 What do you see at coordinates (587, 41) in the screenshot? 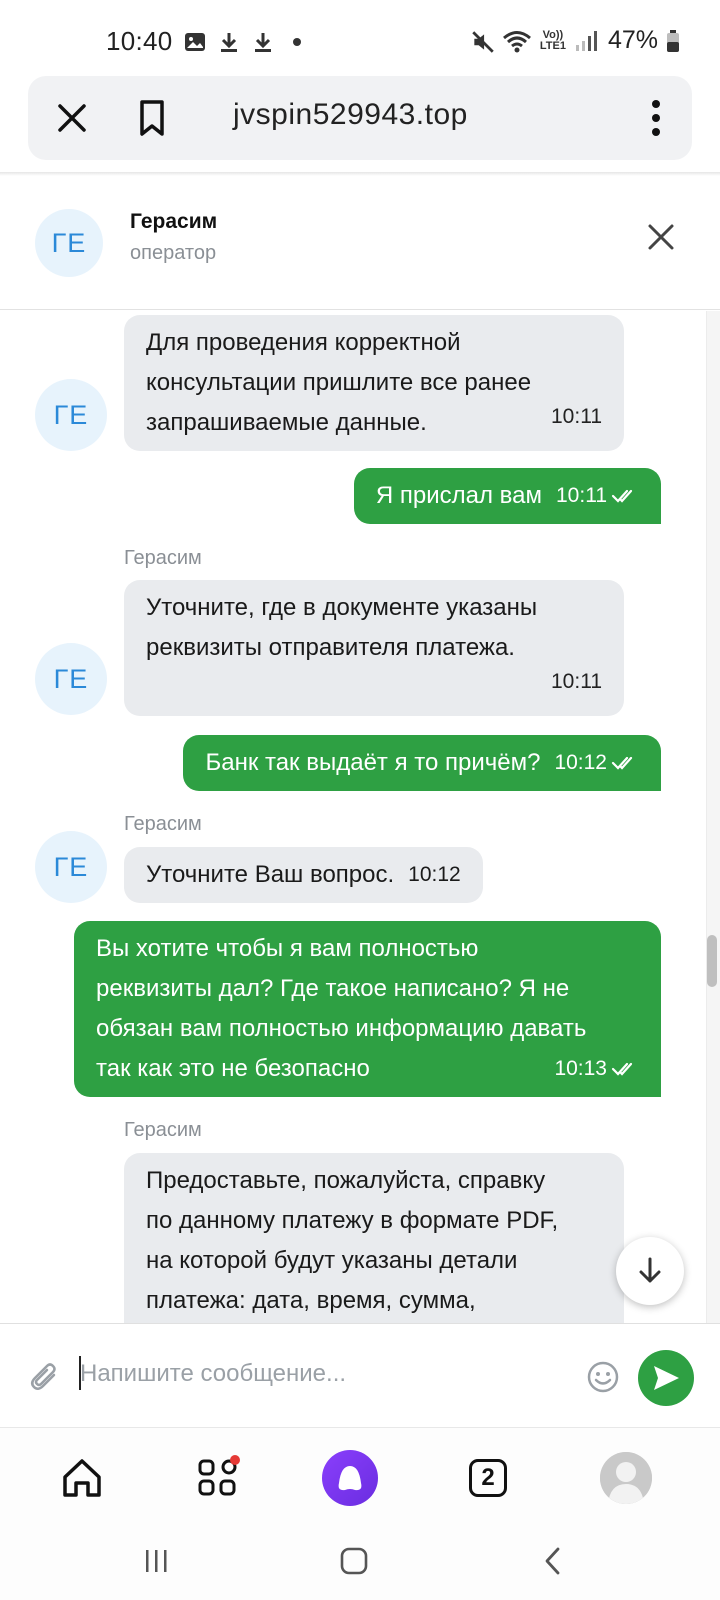
I see `signal-icon` at bounding box center [587, 41].